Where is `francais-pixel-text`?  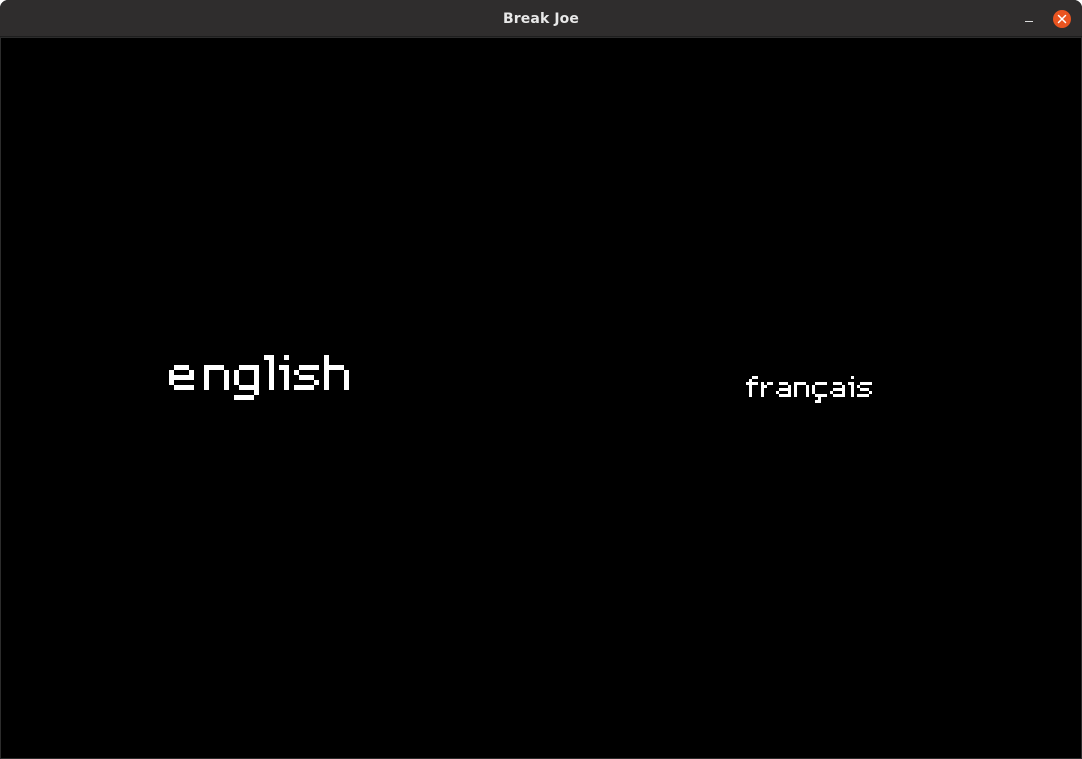 francais-pixel-text is located at coordinates (809, 389).